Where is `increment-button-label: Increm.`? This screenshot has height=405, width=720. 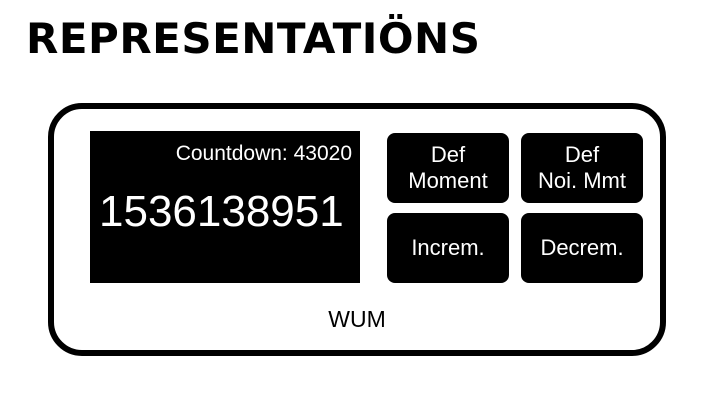
increment-button-label: Increm. is located at coordinates (448, 247).